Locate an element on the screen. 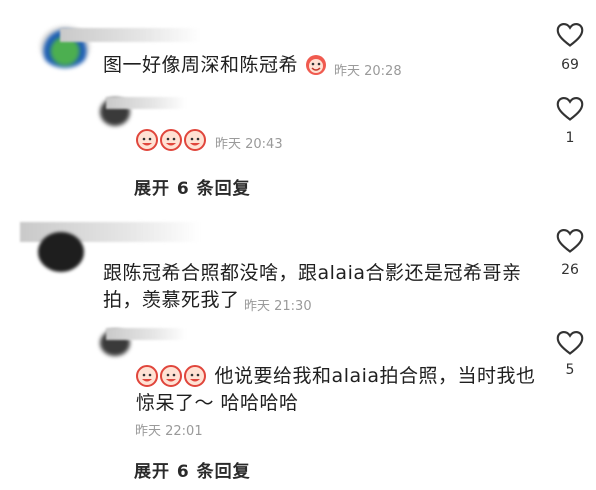 The height and width of the screenshot is (490, 596). comment-text-1: 图一好像周深和陈冠希 is located at coordinates (215, 67).